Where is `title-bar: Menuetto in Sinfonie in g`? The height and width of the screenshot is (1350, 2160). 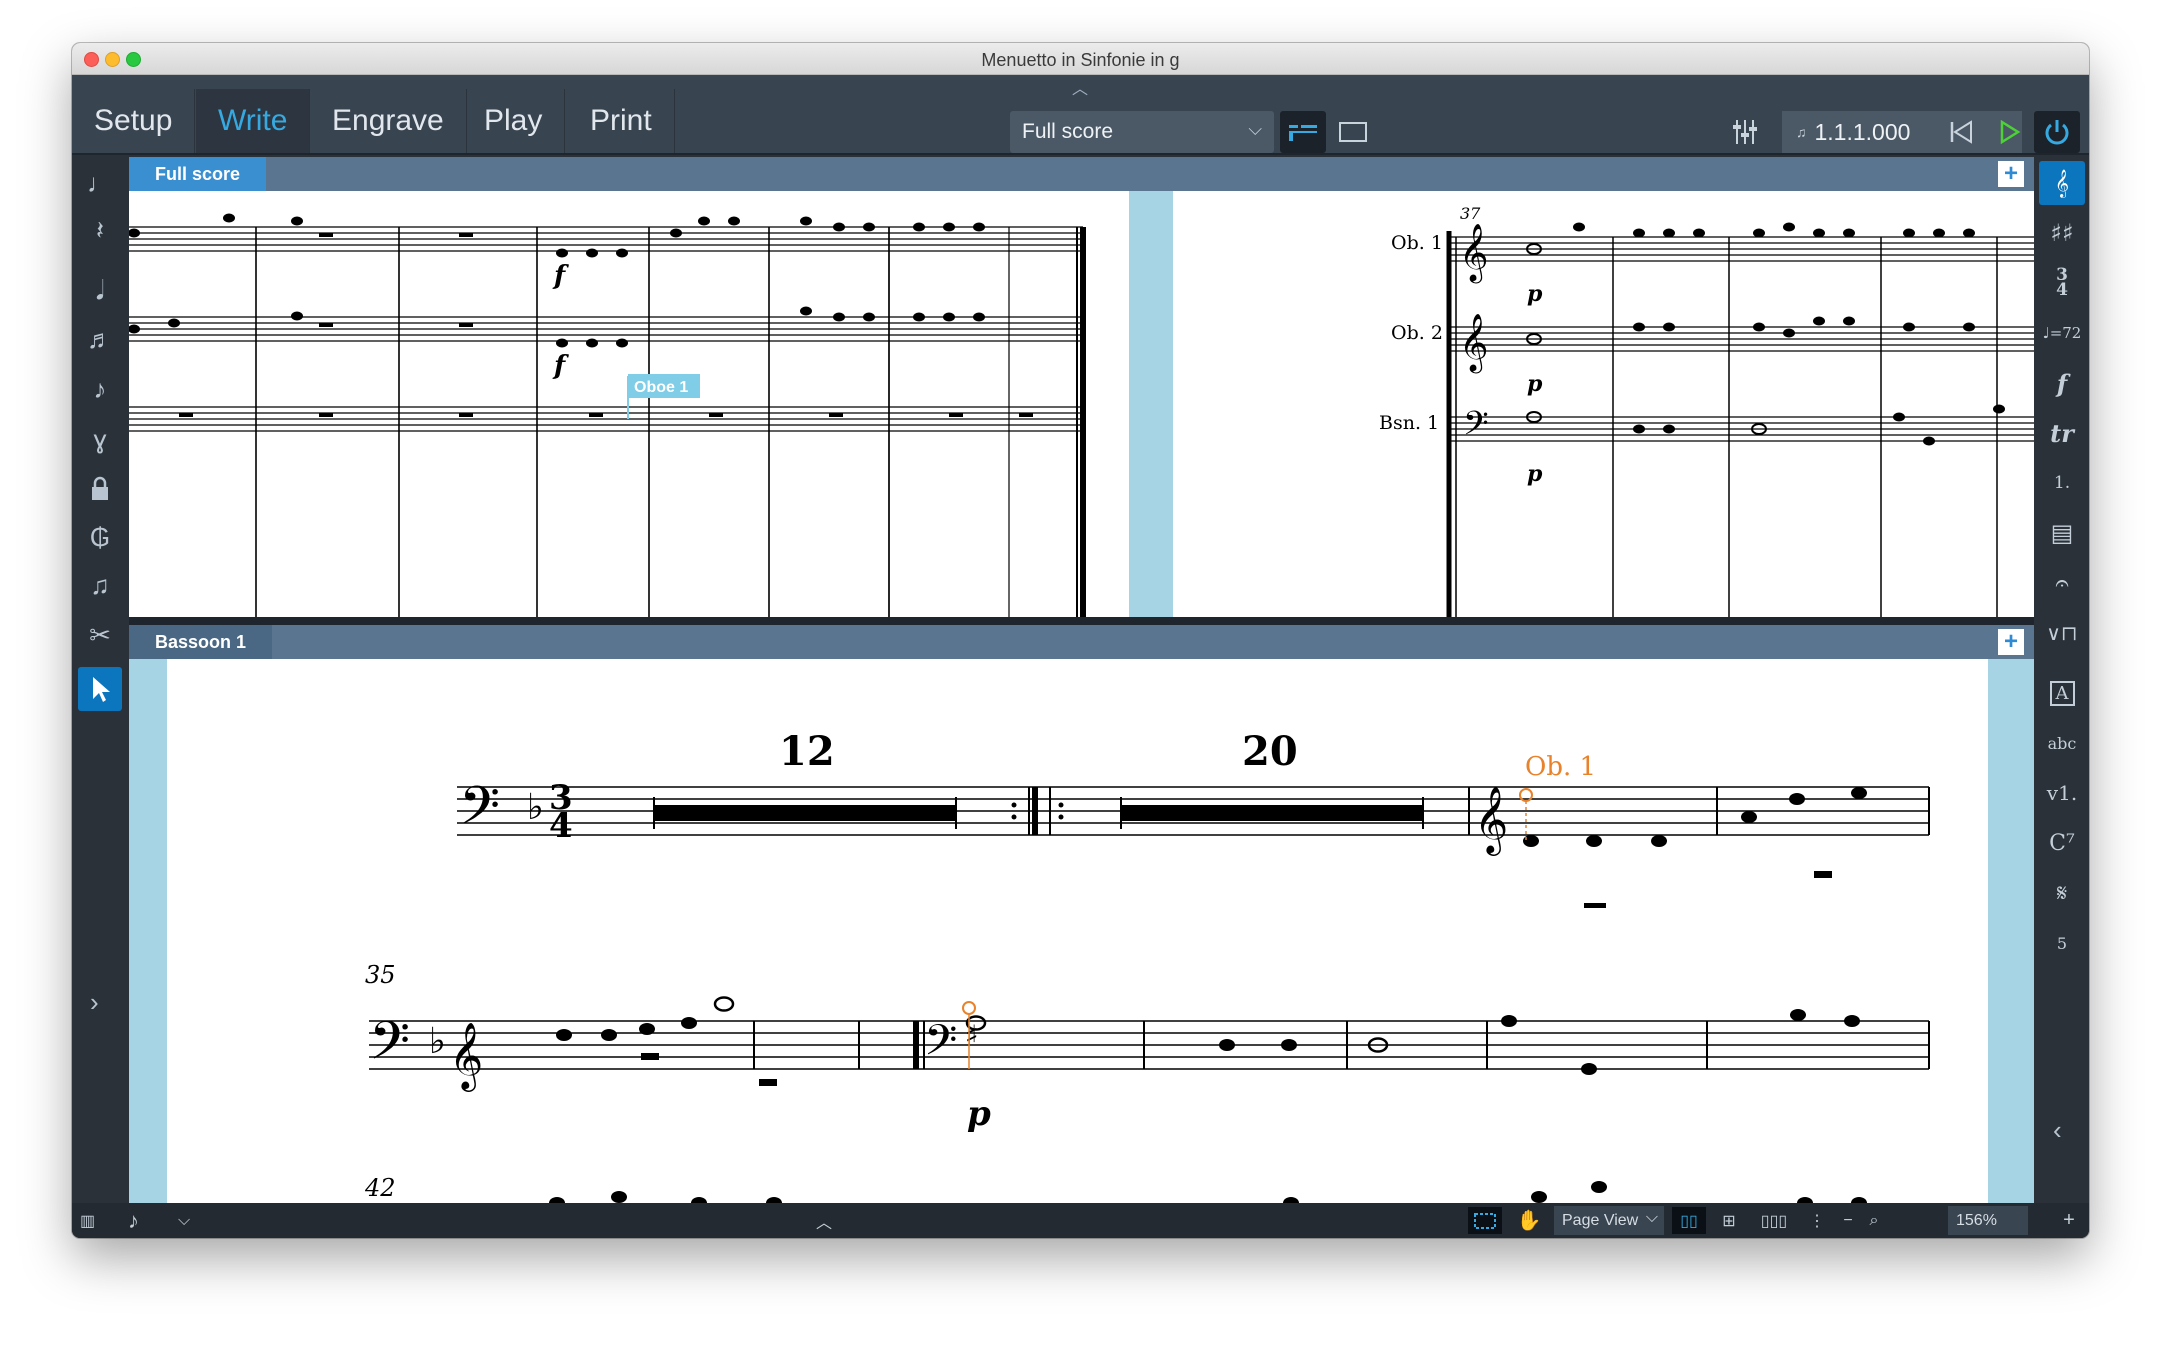 title-bar: Menuetto in Sinfonie in g is located at coordinates (1080, 59).